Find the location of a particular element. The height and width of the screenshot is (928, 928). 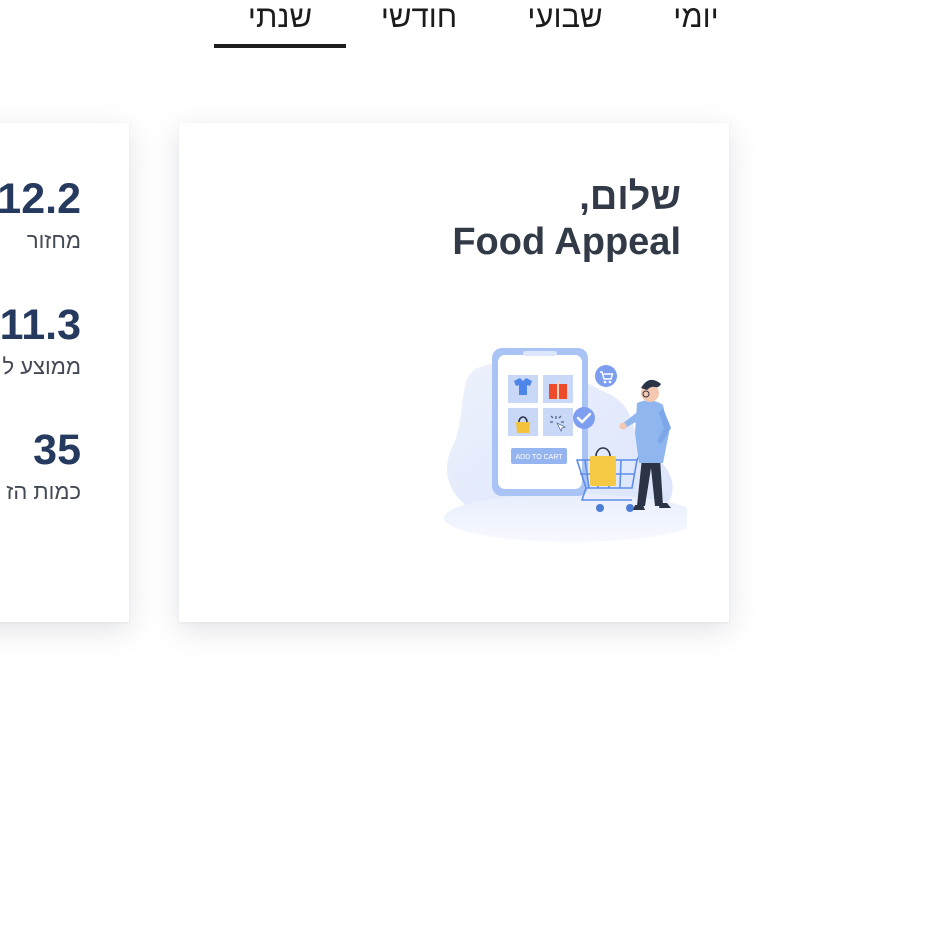

tab-monthly-label: חודשי is located at coordinates (419, 17).